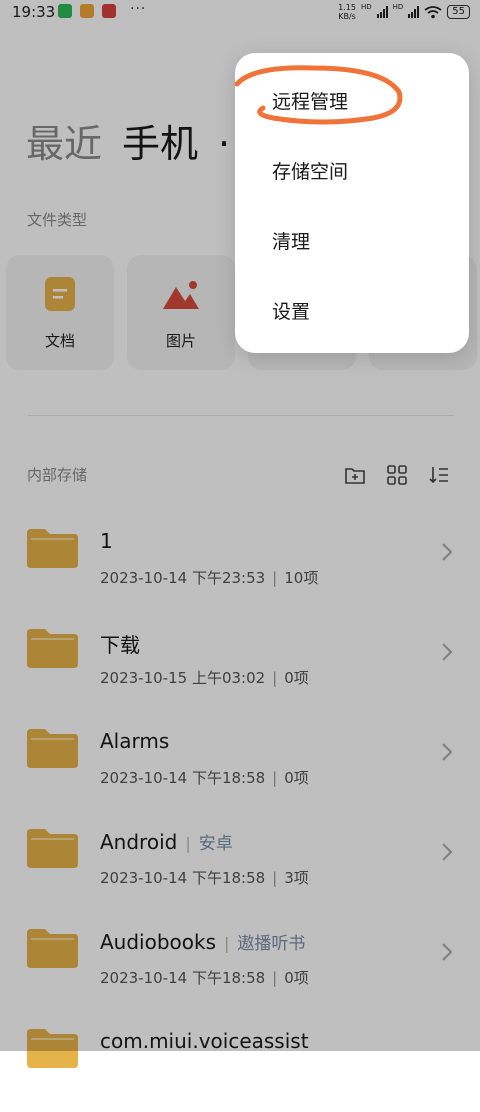 This screenshot has width=480, height=1112. Describe the element at coordinates (291, 240) in the screenshot. I see `menu-item-cleanup: 清理` at that location.